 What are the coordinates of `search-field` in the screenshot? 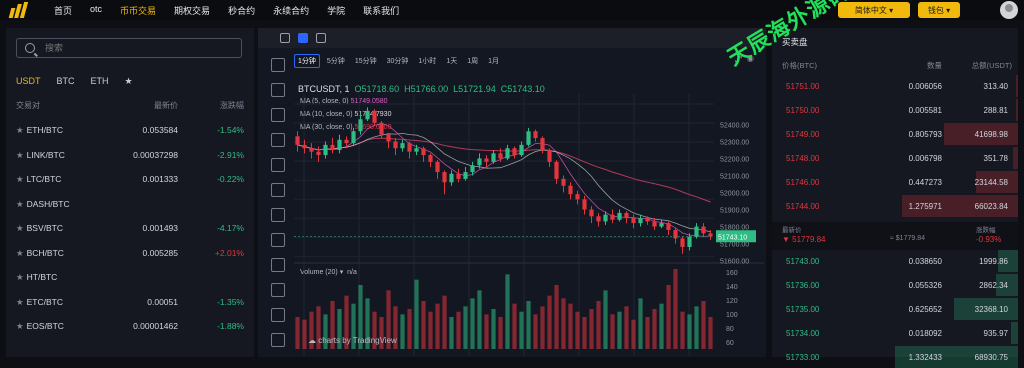 It's located at (129, 48).